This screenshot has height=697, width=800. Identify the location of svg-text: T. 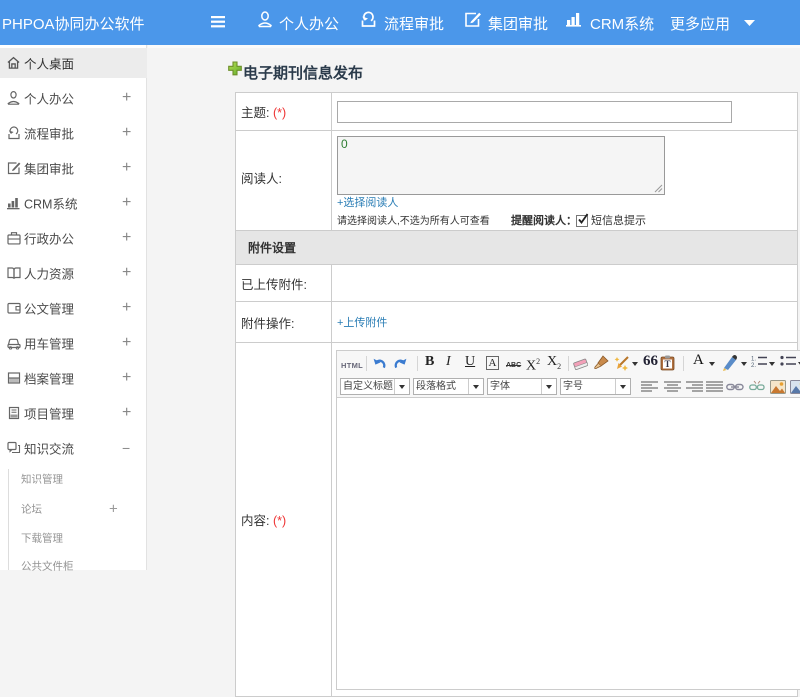
(667, 364).